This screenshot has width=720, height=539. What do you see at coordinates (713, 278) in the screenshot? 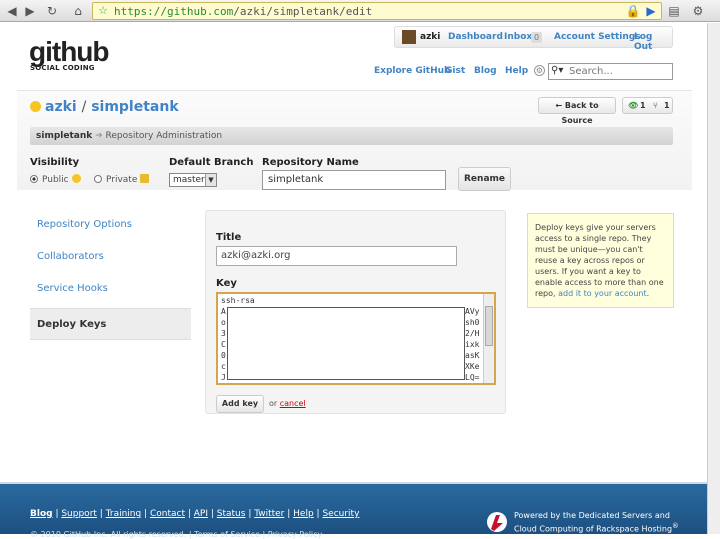
I see `page-scrollbar` at bounding box center [713, 278].